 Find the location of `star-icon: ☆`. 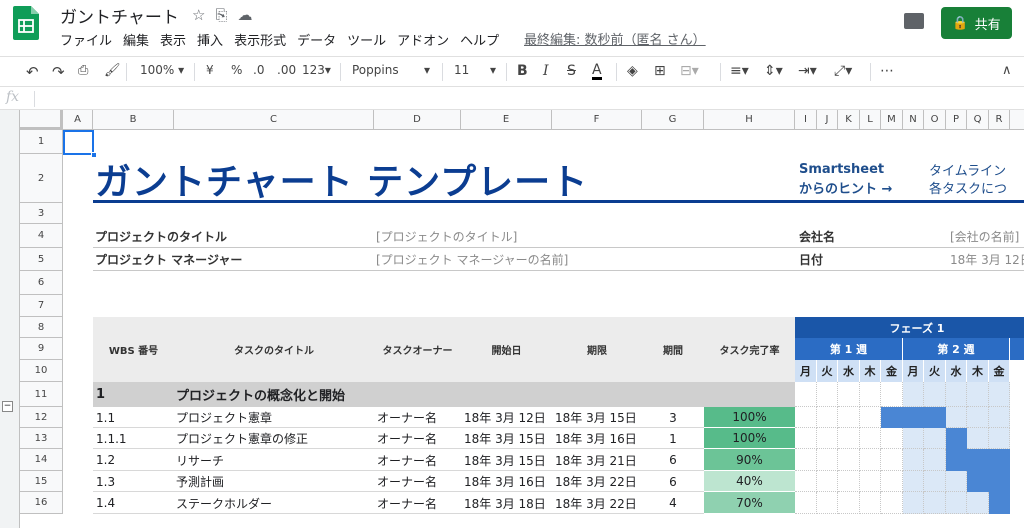

star-icon: ☆ is located at coordinates (198, 15).